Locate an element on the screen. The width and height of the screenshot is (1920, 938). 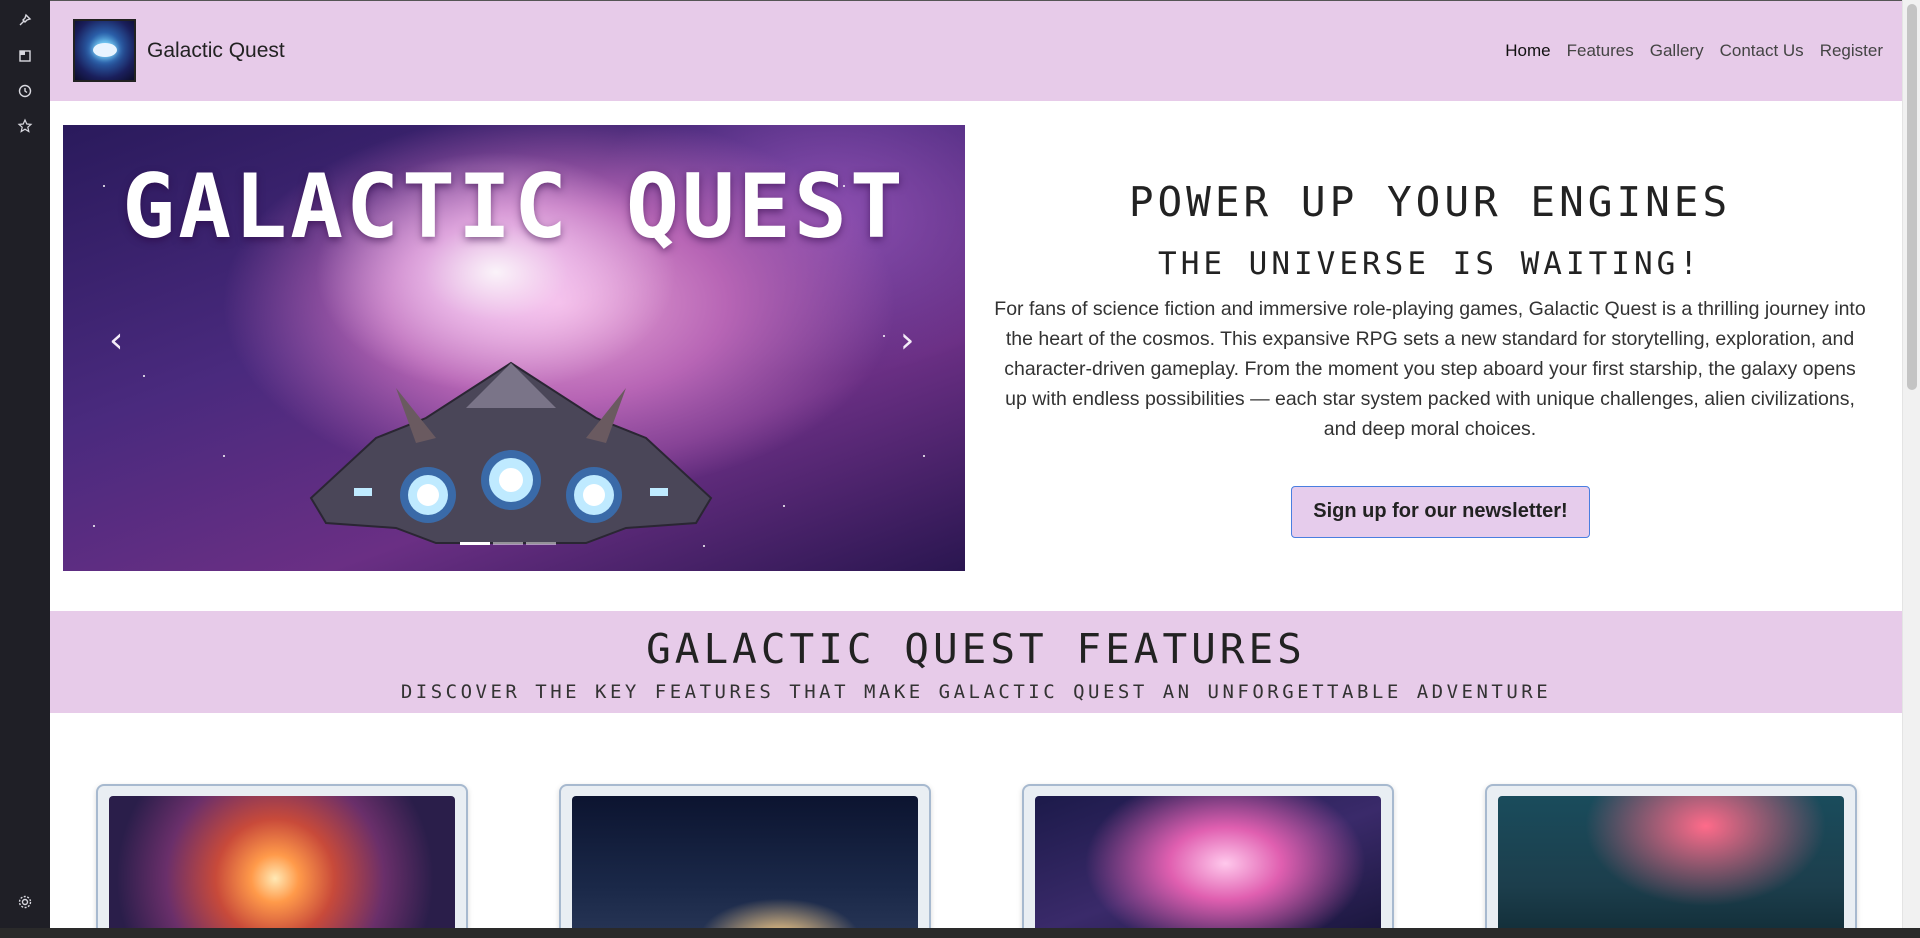
carousel-title: GALACTIC QUEST is located at coordinates (514, 206).